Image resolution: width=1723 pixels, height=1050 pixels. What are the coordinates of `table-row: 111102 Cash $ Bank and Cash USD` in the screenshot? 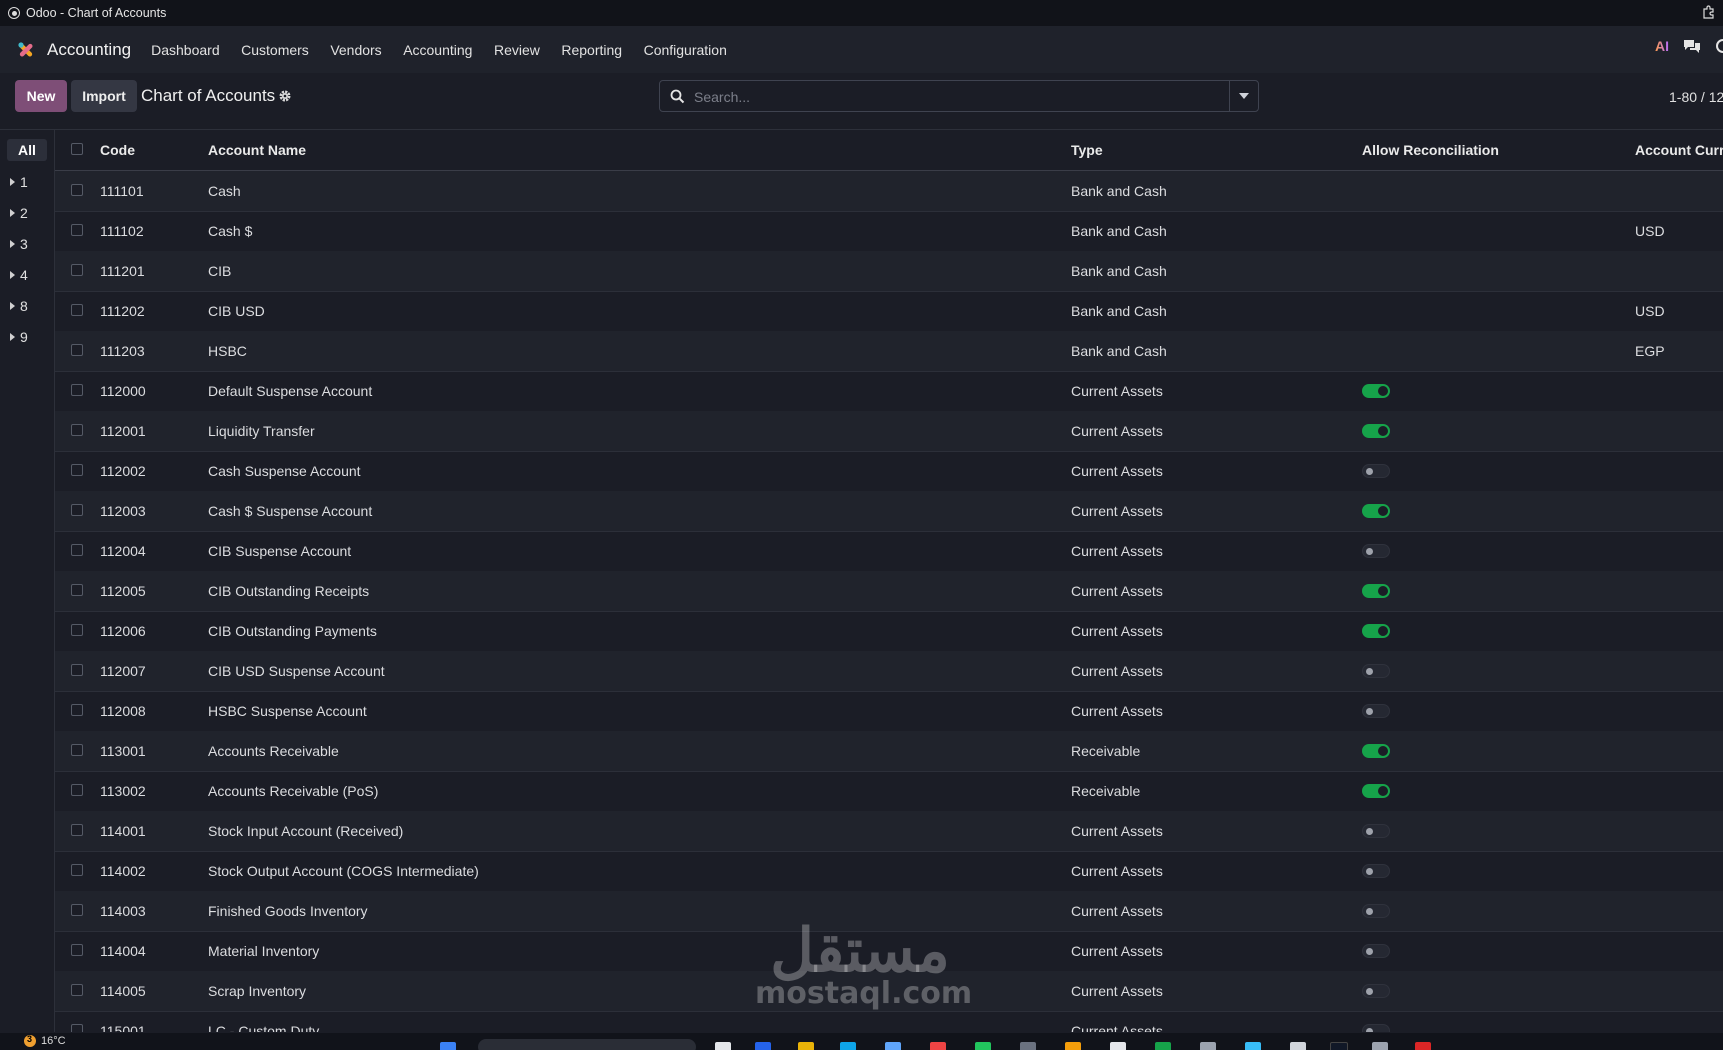 It's located at (889, 231).